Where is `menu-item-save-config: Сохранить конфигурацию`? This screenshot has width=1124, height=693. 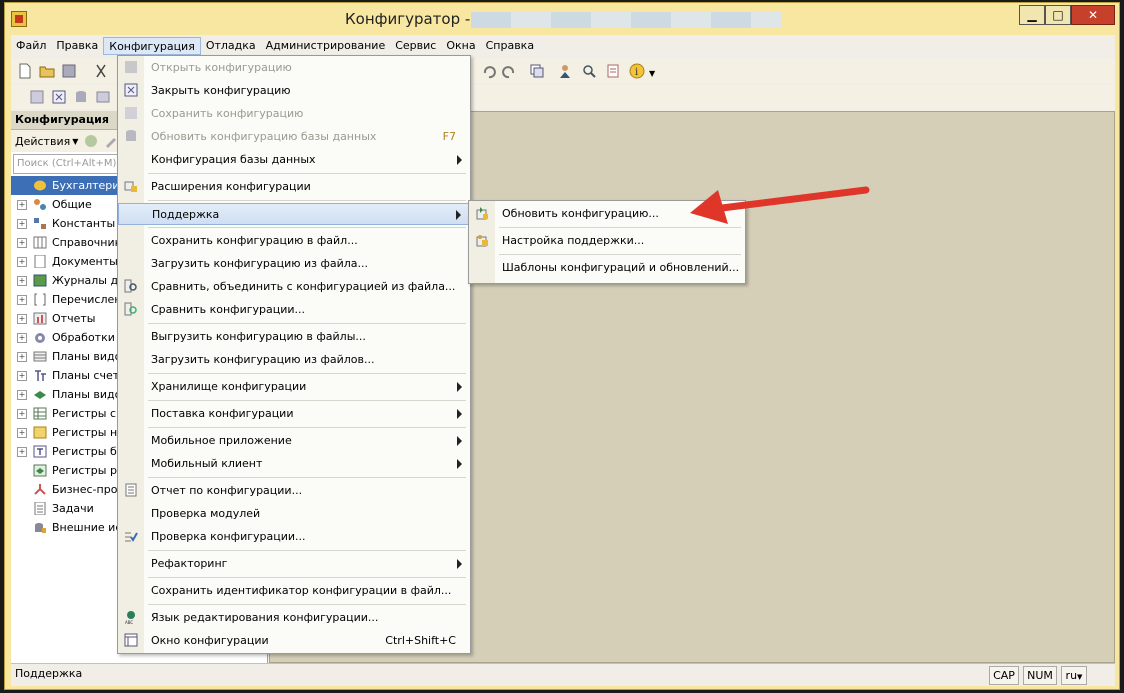
menu-item-save-config: Сохранить конфигурацию is located at coordinates (294, 114).